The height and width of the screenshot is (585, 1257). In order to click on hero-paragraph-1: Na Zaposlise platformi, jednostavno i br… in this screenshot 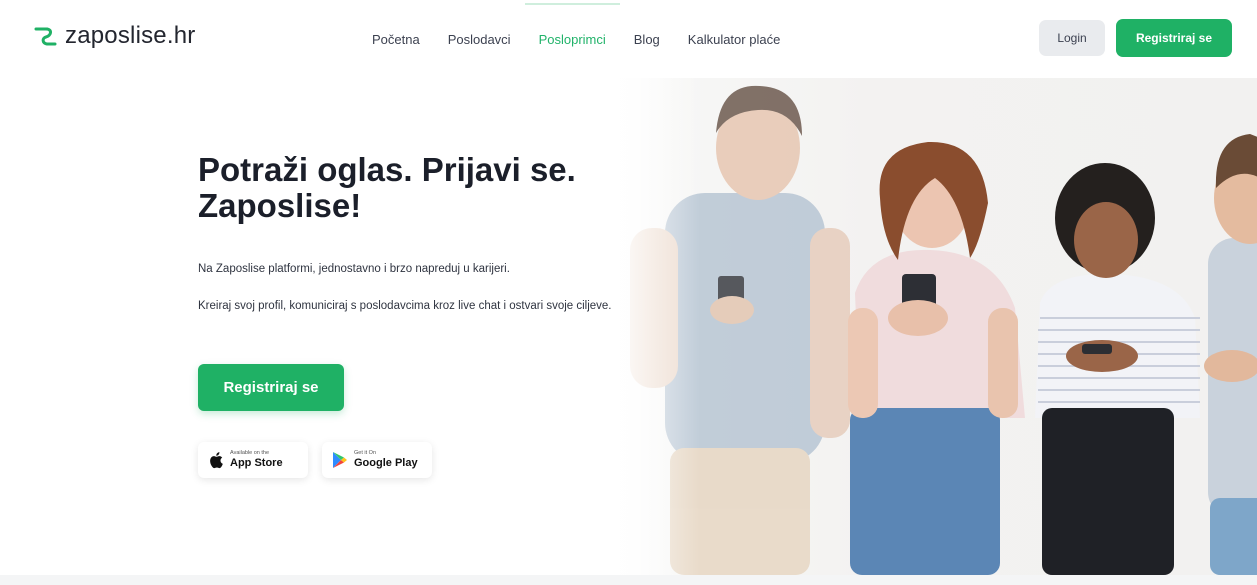, I will do `click(354, 269)`.